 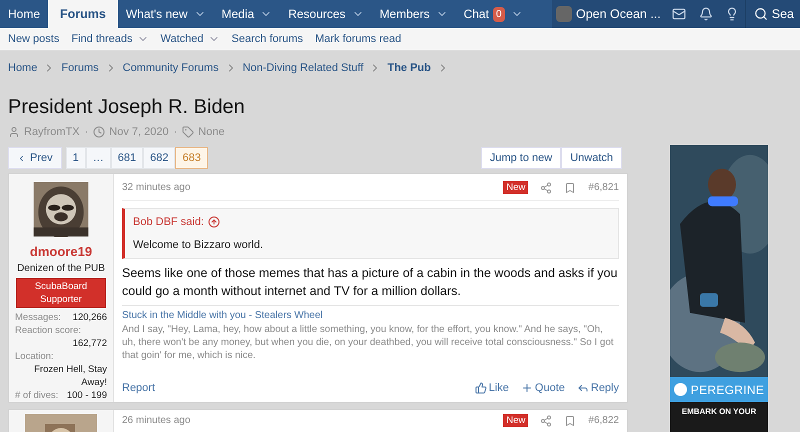 What do you see at coordinates (36, 395) in the screenshot?
I see `stat-label: # of dives:` at bounding box center [36, 395].